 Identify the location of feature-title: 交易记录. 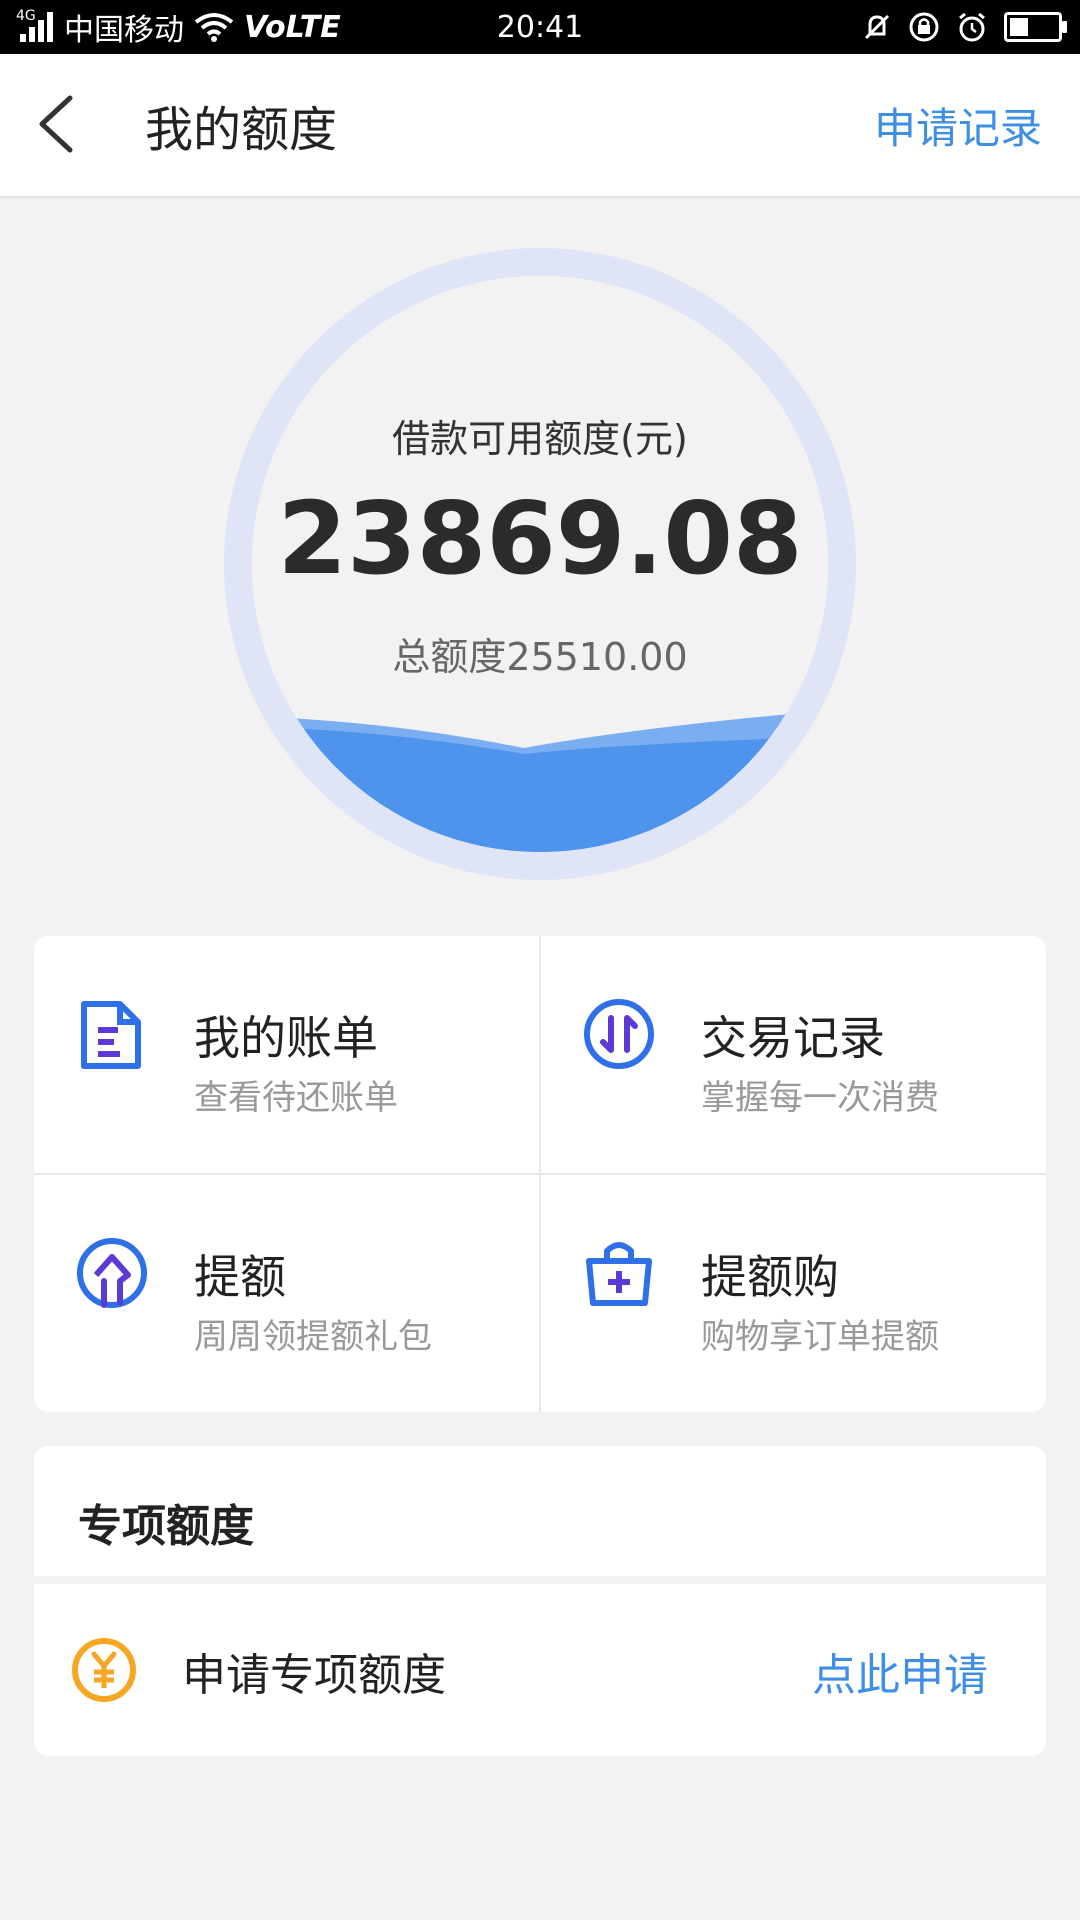
(793, 1038).